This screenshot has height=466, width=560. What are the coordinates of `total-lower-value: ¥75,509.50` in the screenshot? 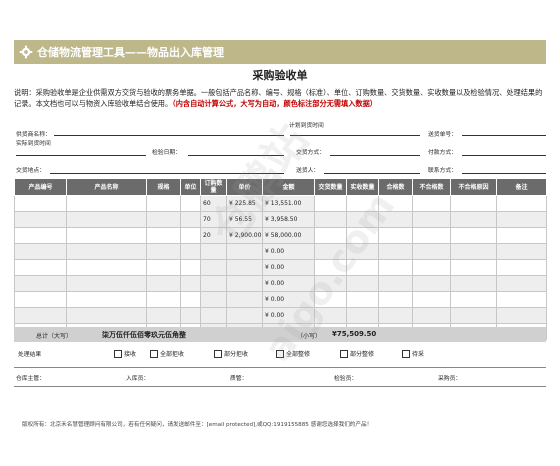 It's located at (354, 334).